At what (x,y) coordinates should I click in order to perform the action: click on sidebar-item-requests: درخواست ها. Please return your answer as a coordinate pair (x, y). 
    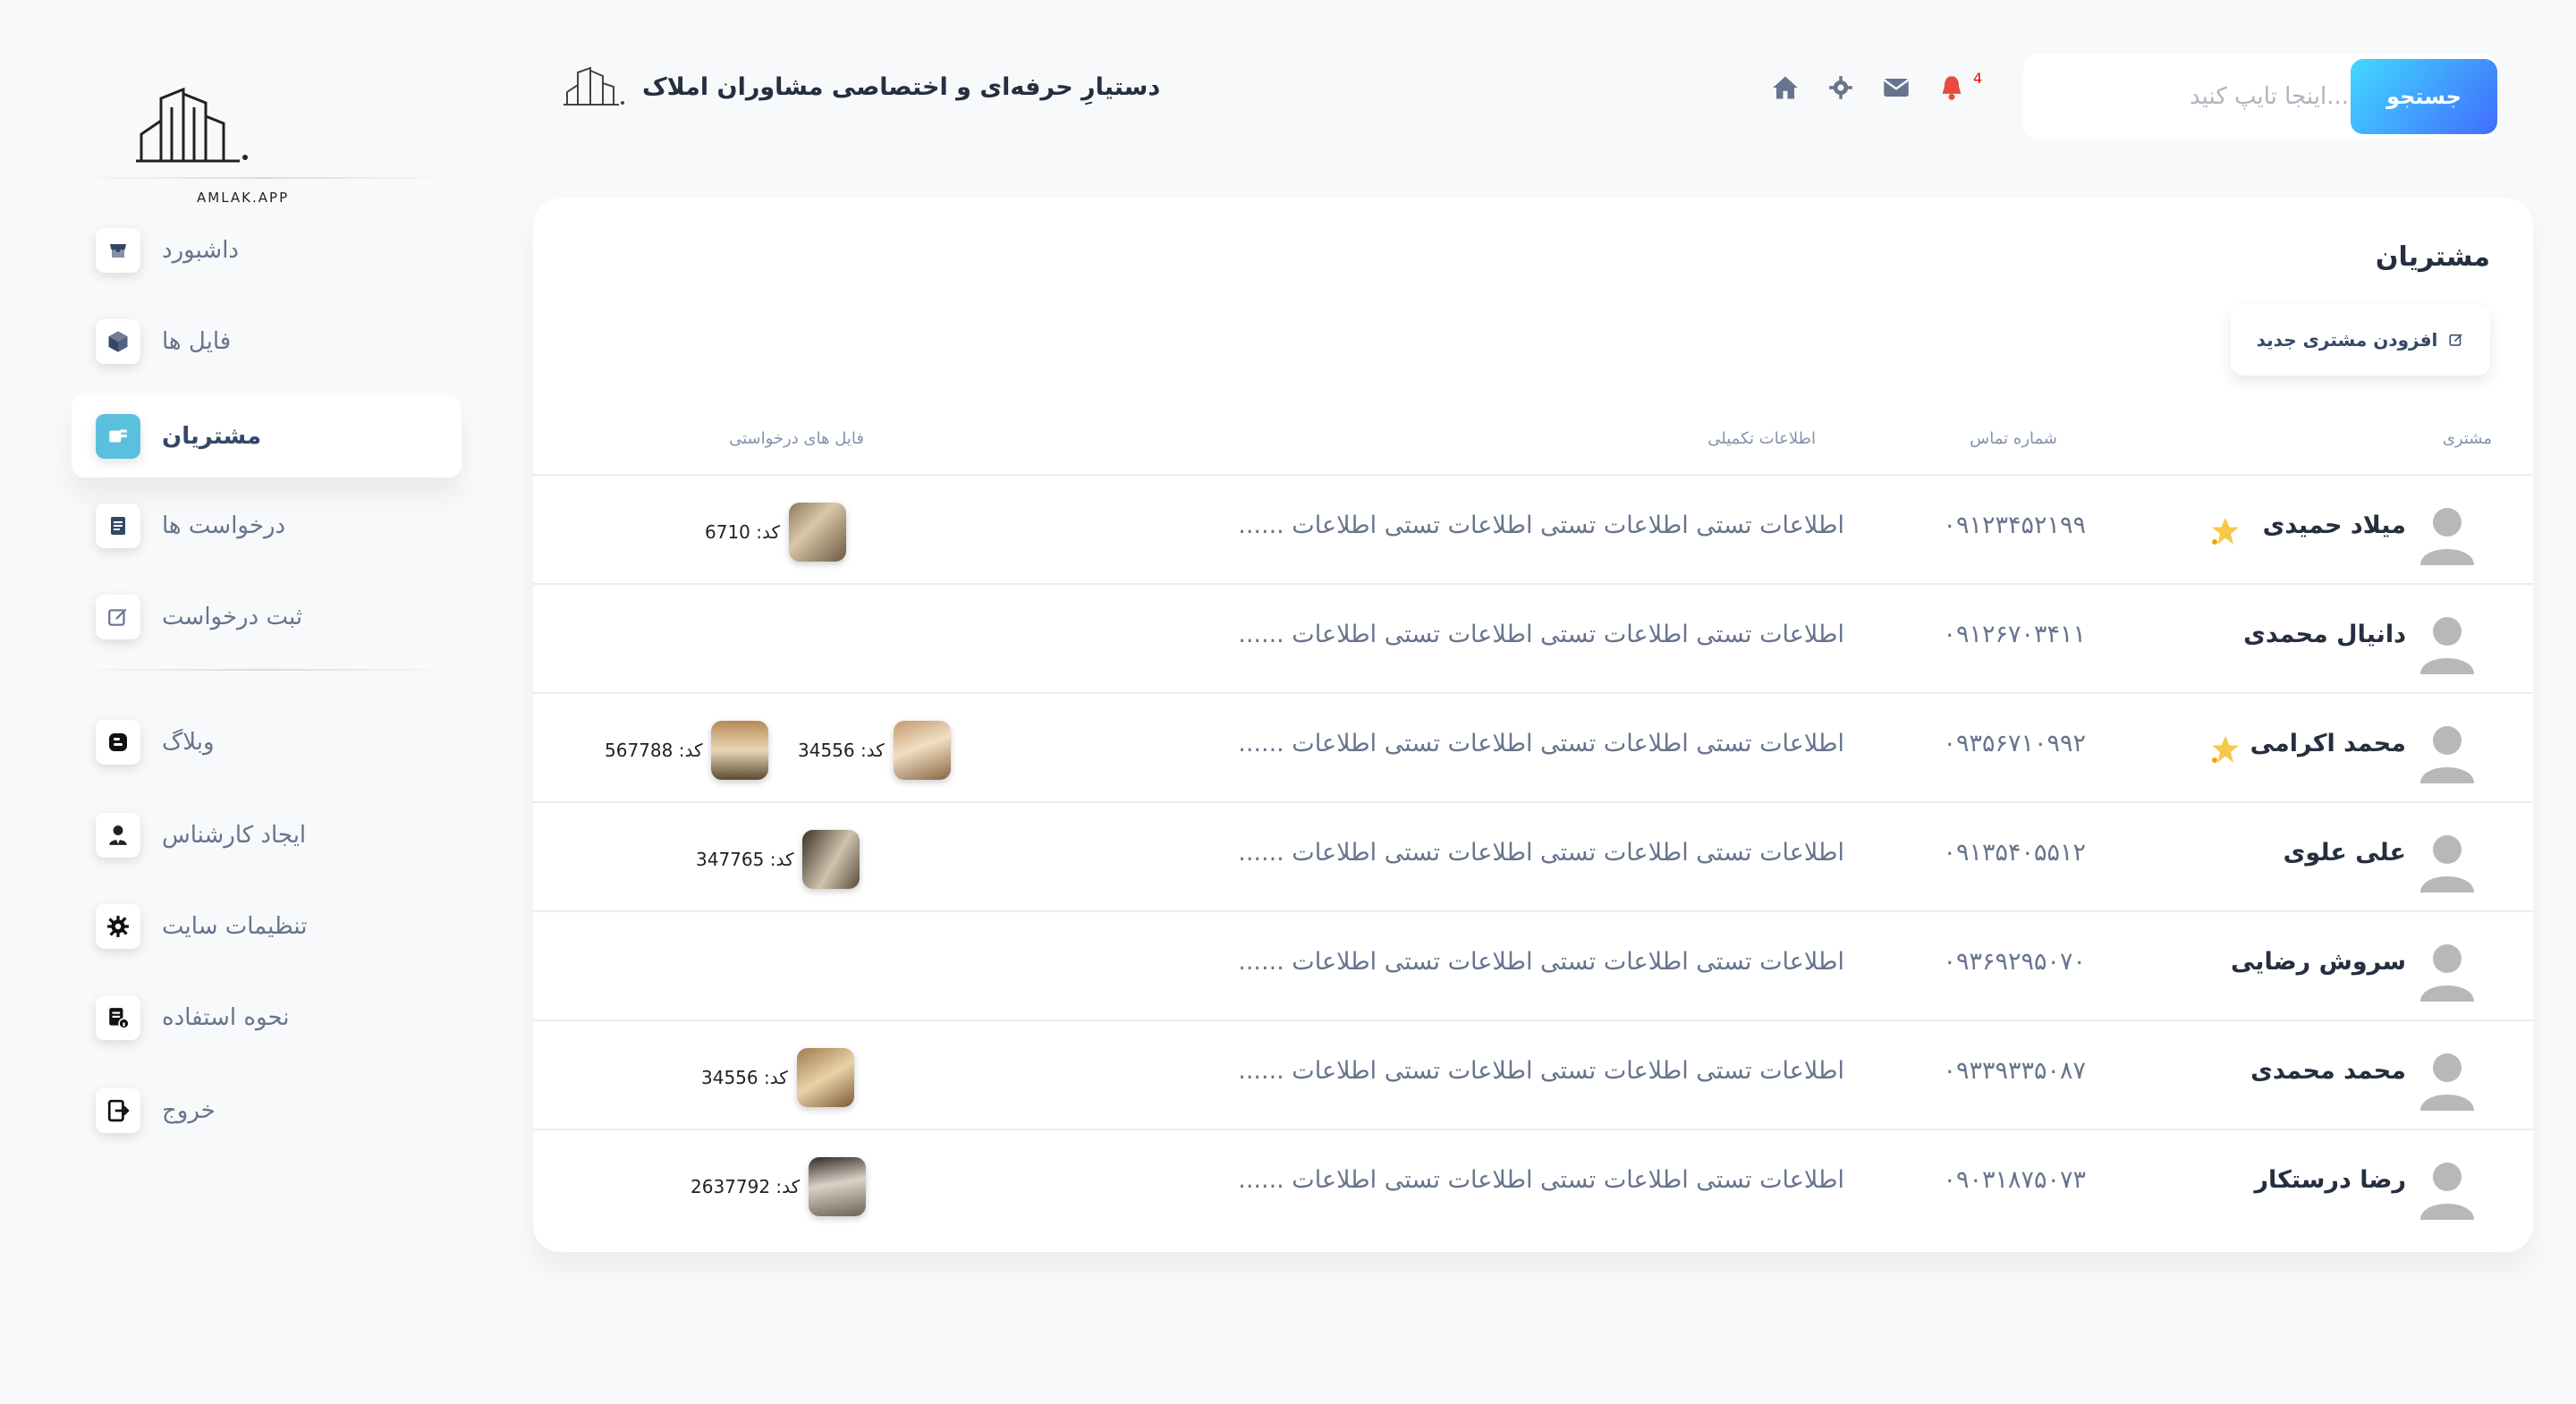
    Looking at the image, I should click on (267, 526).